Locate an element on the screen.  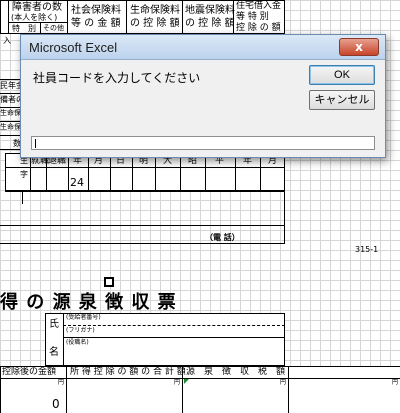
col-taishoku: 退職 is located at coordinates (57, 161).